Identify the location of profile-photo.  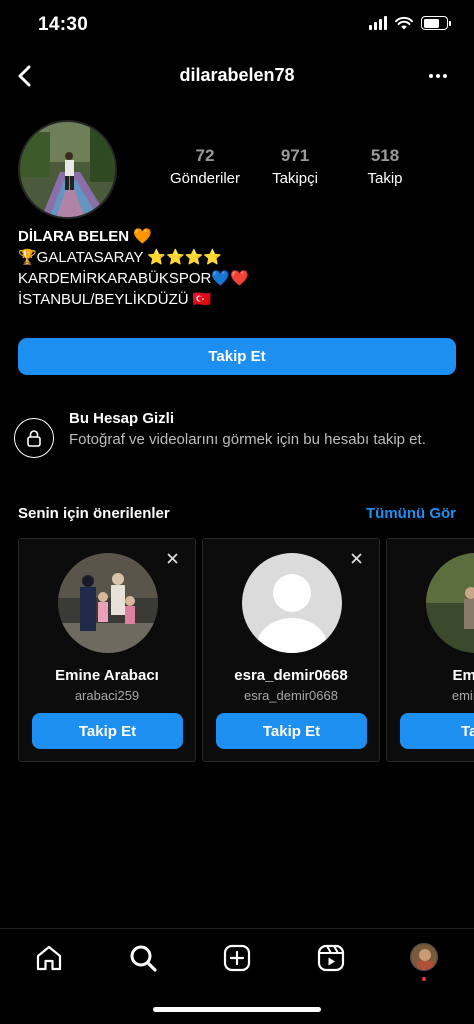
(67, 169).